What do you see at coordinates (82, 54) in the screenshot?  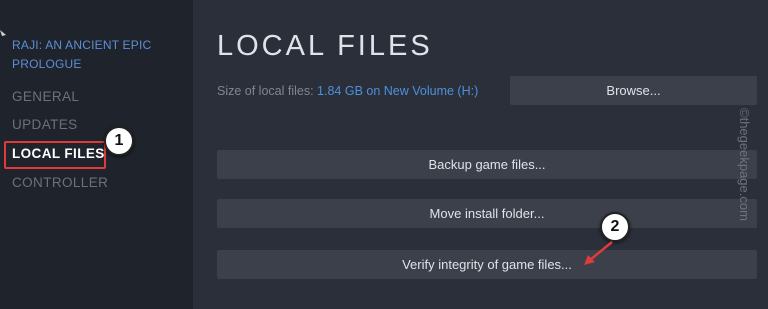 I see `game-title: RAJI: AN ANCIENT EPIC PROLOGUE` at bounding box center [82, 54].